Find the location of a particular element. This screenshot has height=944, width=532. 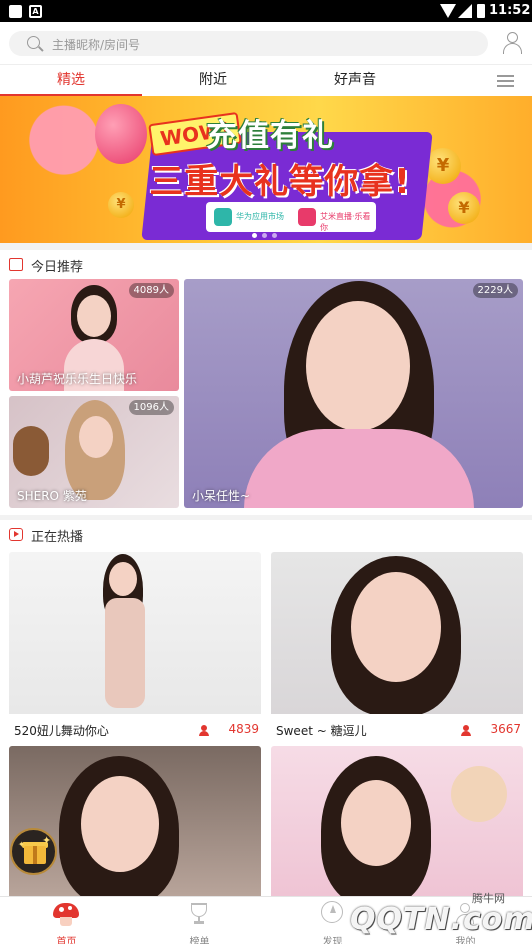

viewer-count: 1096人 is located at coordinates (151, 407).